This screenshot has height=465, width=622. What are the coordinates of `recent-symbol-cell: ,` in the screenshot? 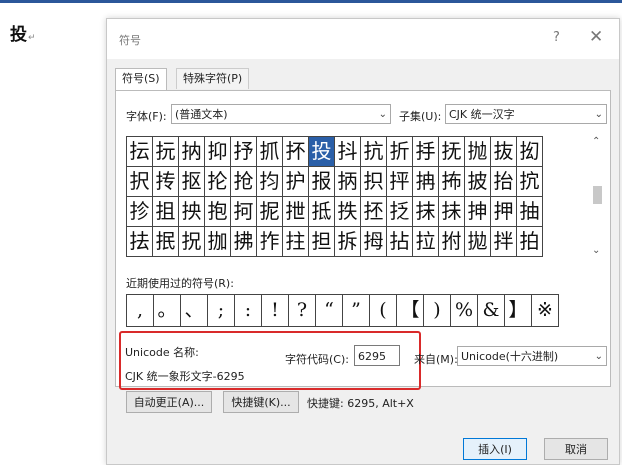 It's located at (140, 311).